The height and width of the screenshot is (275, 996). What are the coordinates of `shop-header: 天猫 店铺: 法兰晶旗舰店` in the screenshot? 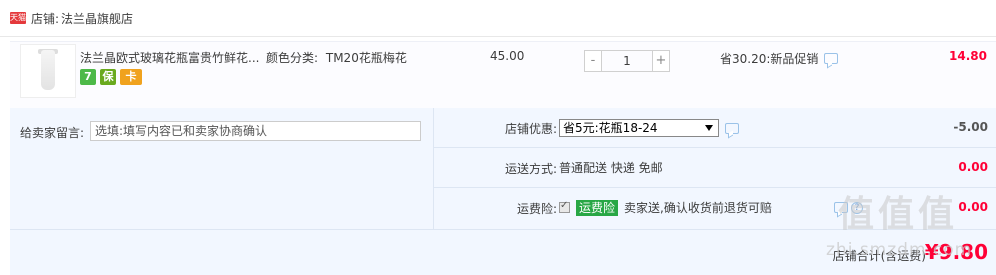 It's located at (498, 18).